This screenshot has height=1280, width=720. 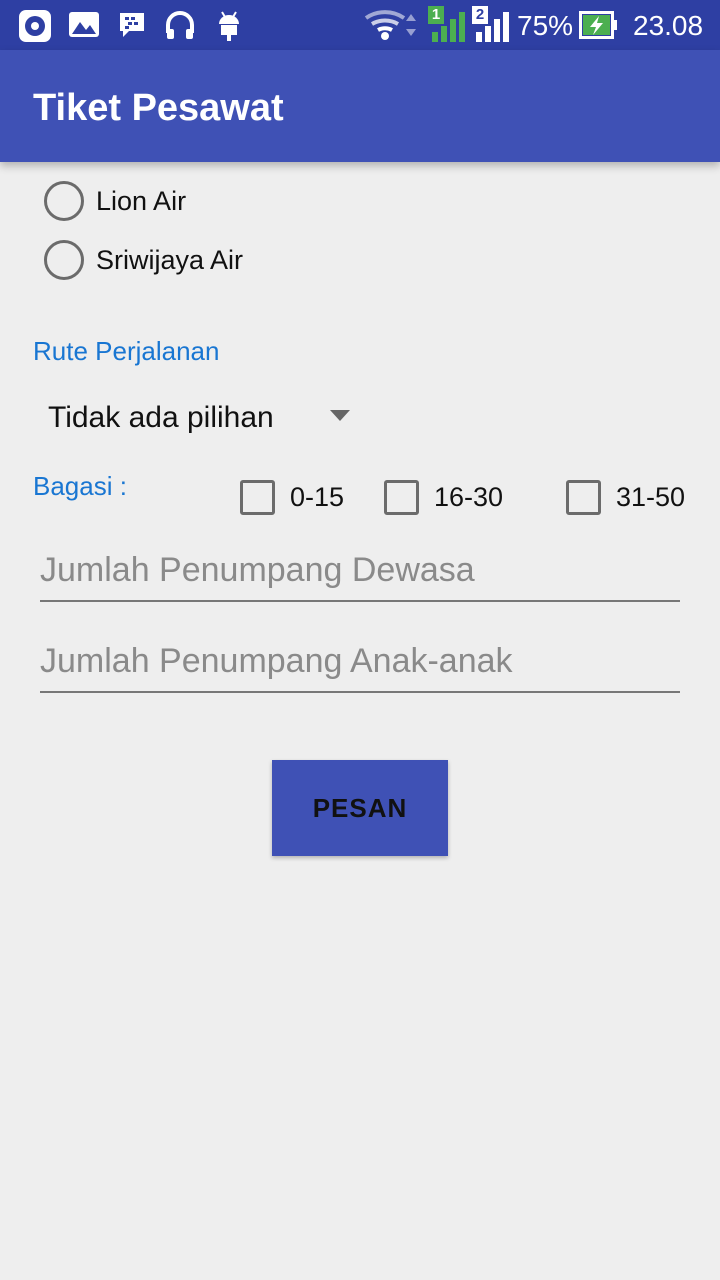 What do you see at coordinates (651, 496) in the screenshot?
I see `checkbox-label: 31-50` at bounding box center [651, 496].